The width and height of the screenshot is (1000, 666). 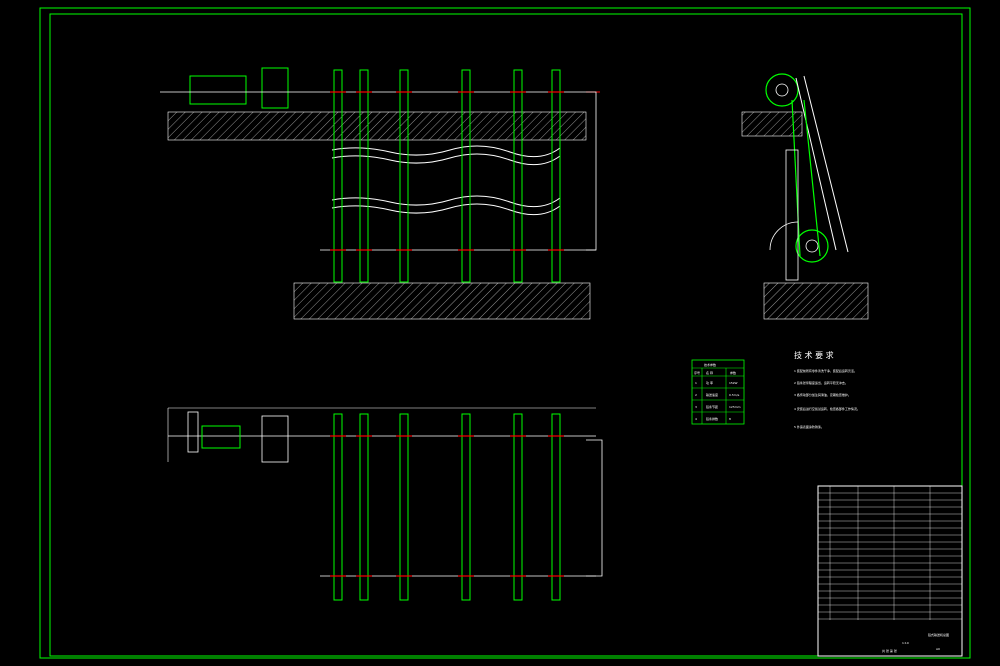 I want to click on head-sprocket-hub, so click(x=782, y=90).